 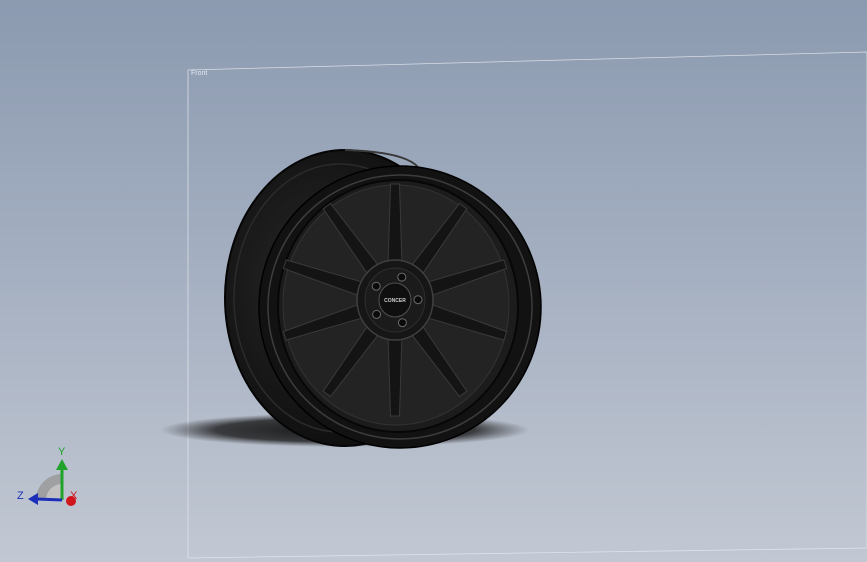 I want to click on hub-logo: CONCER, so click(x=395, y=301).